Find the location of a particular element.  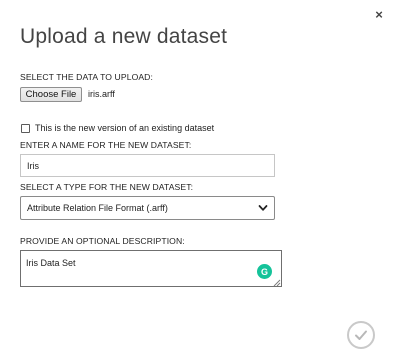

grammarly-letter: G is located at coordinates (264, 271).